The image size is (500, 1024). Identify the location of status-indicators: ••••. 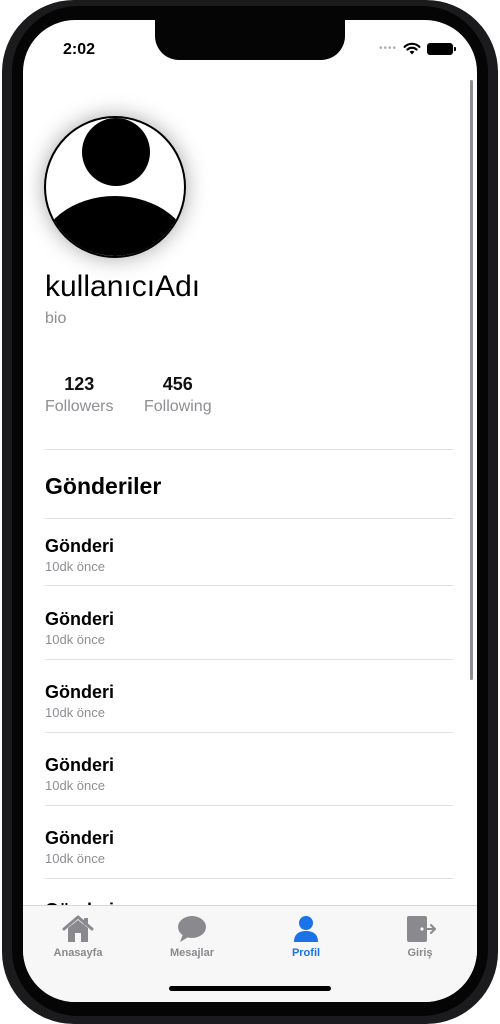
(417, 48).